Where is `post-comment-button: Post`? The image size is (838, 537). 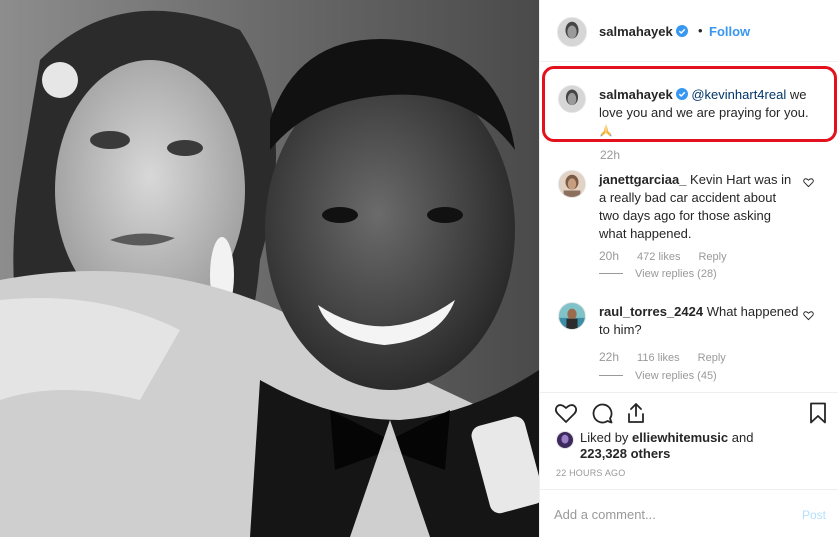
post-comment-button: Post is located at coordinates (814, 515).